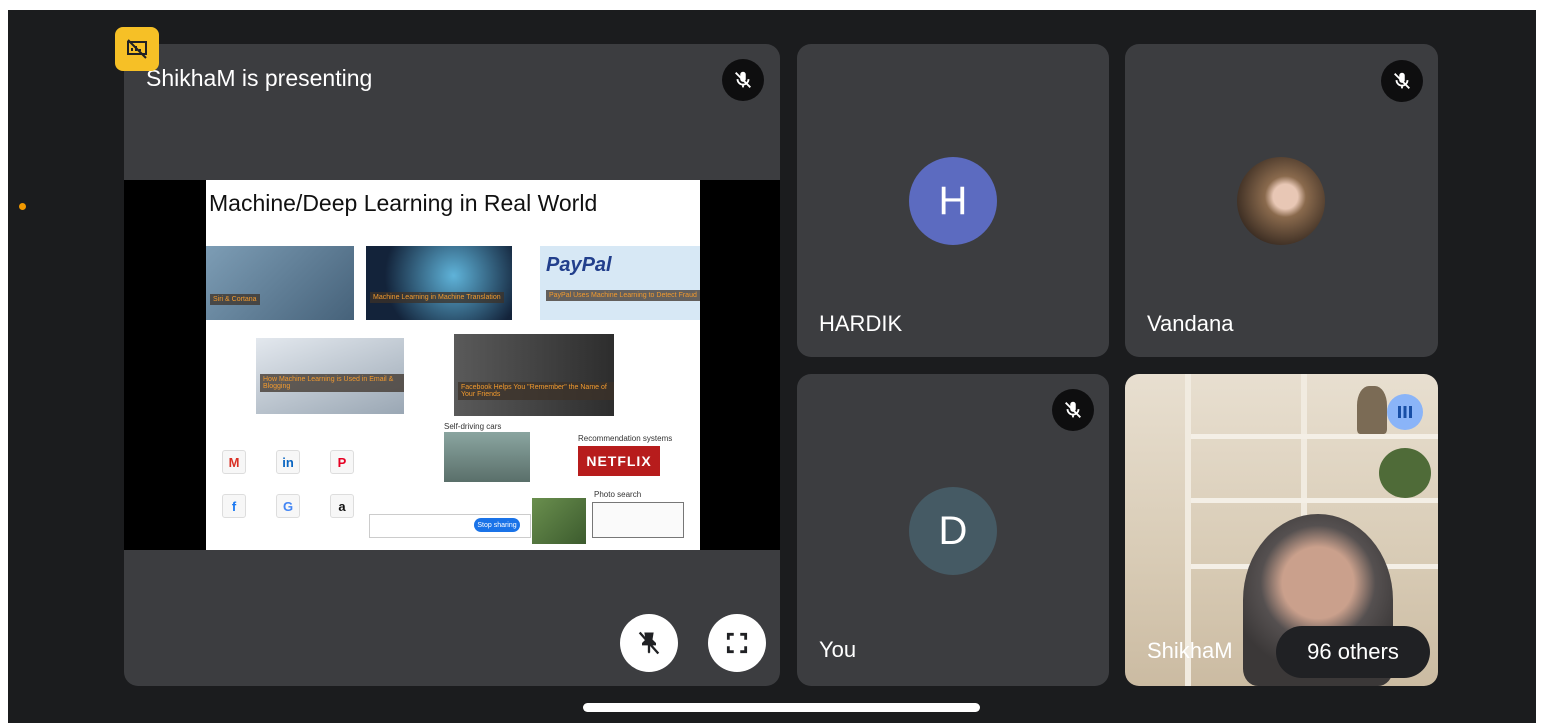  I want to click on slide-caption: Machine Learning in Machine Translation, so click(437, 297).